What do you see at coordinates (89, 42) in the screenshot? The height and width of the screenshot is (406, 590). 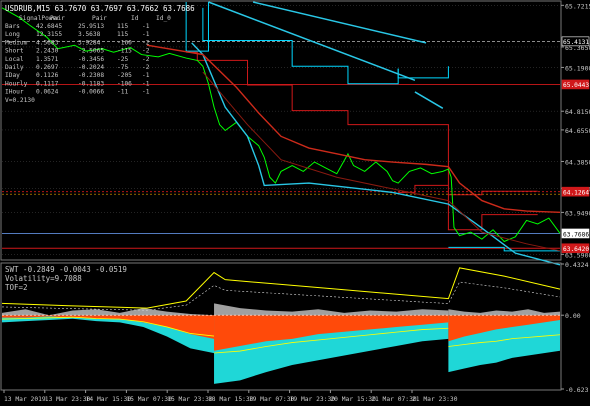 I see `info-cell: 3.9284` at bounding box center [89, 42].